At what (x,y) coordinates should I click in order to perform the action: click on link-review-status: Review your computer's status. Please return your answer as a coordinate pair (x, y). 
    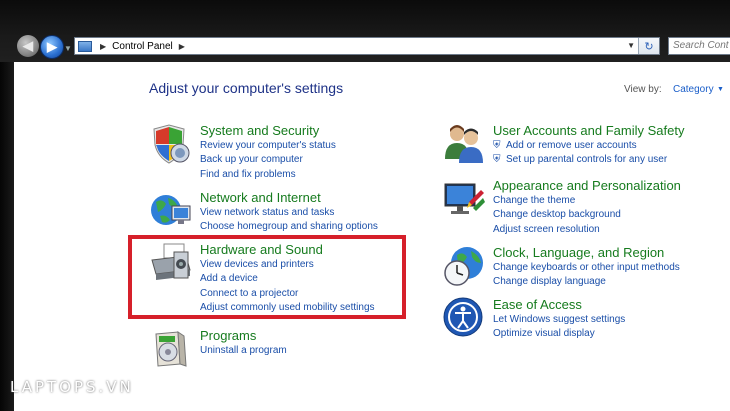
    Looking at the image, I should click on (268, 146).